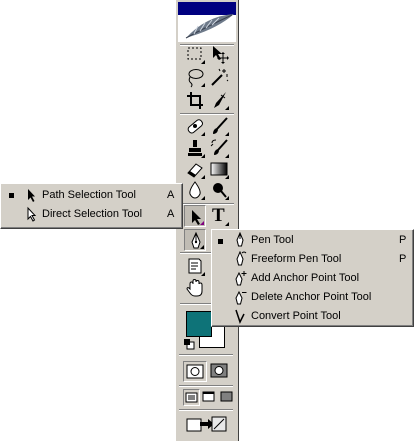 The width and height of the screenshot is (414, 441). I want to click on hand-icon, so click(194, 287).